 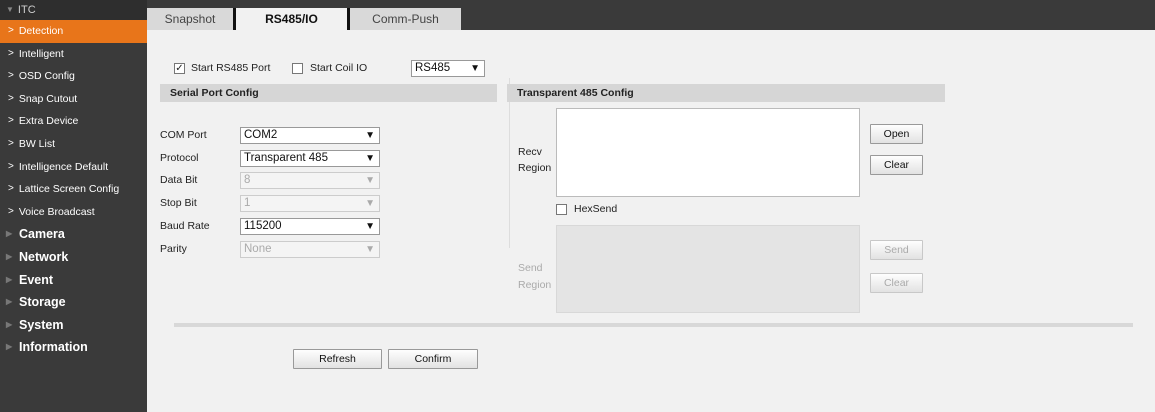 I want to click on sidebar-item-label: Extra Device, so click(x=48, y=121).